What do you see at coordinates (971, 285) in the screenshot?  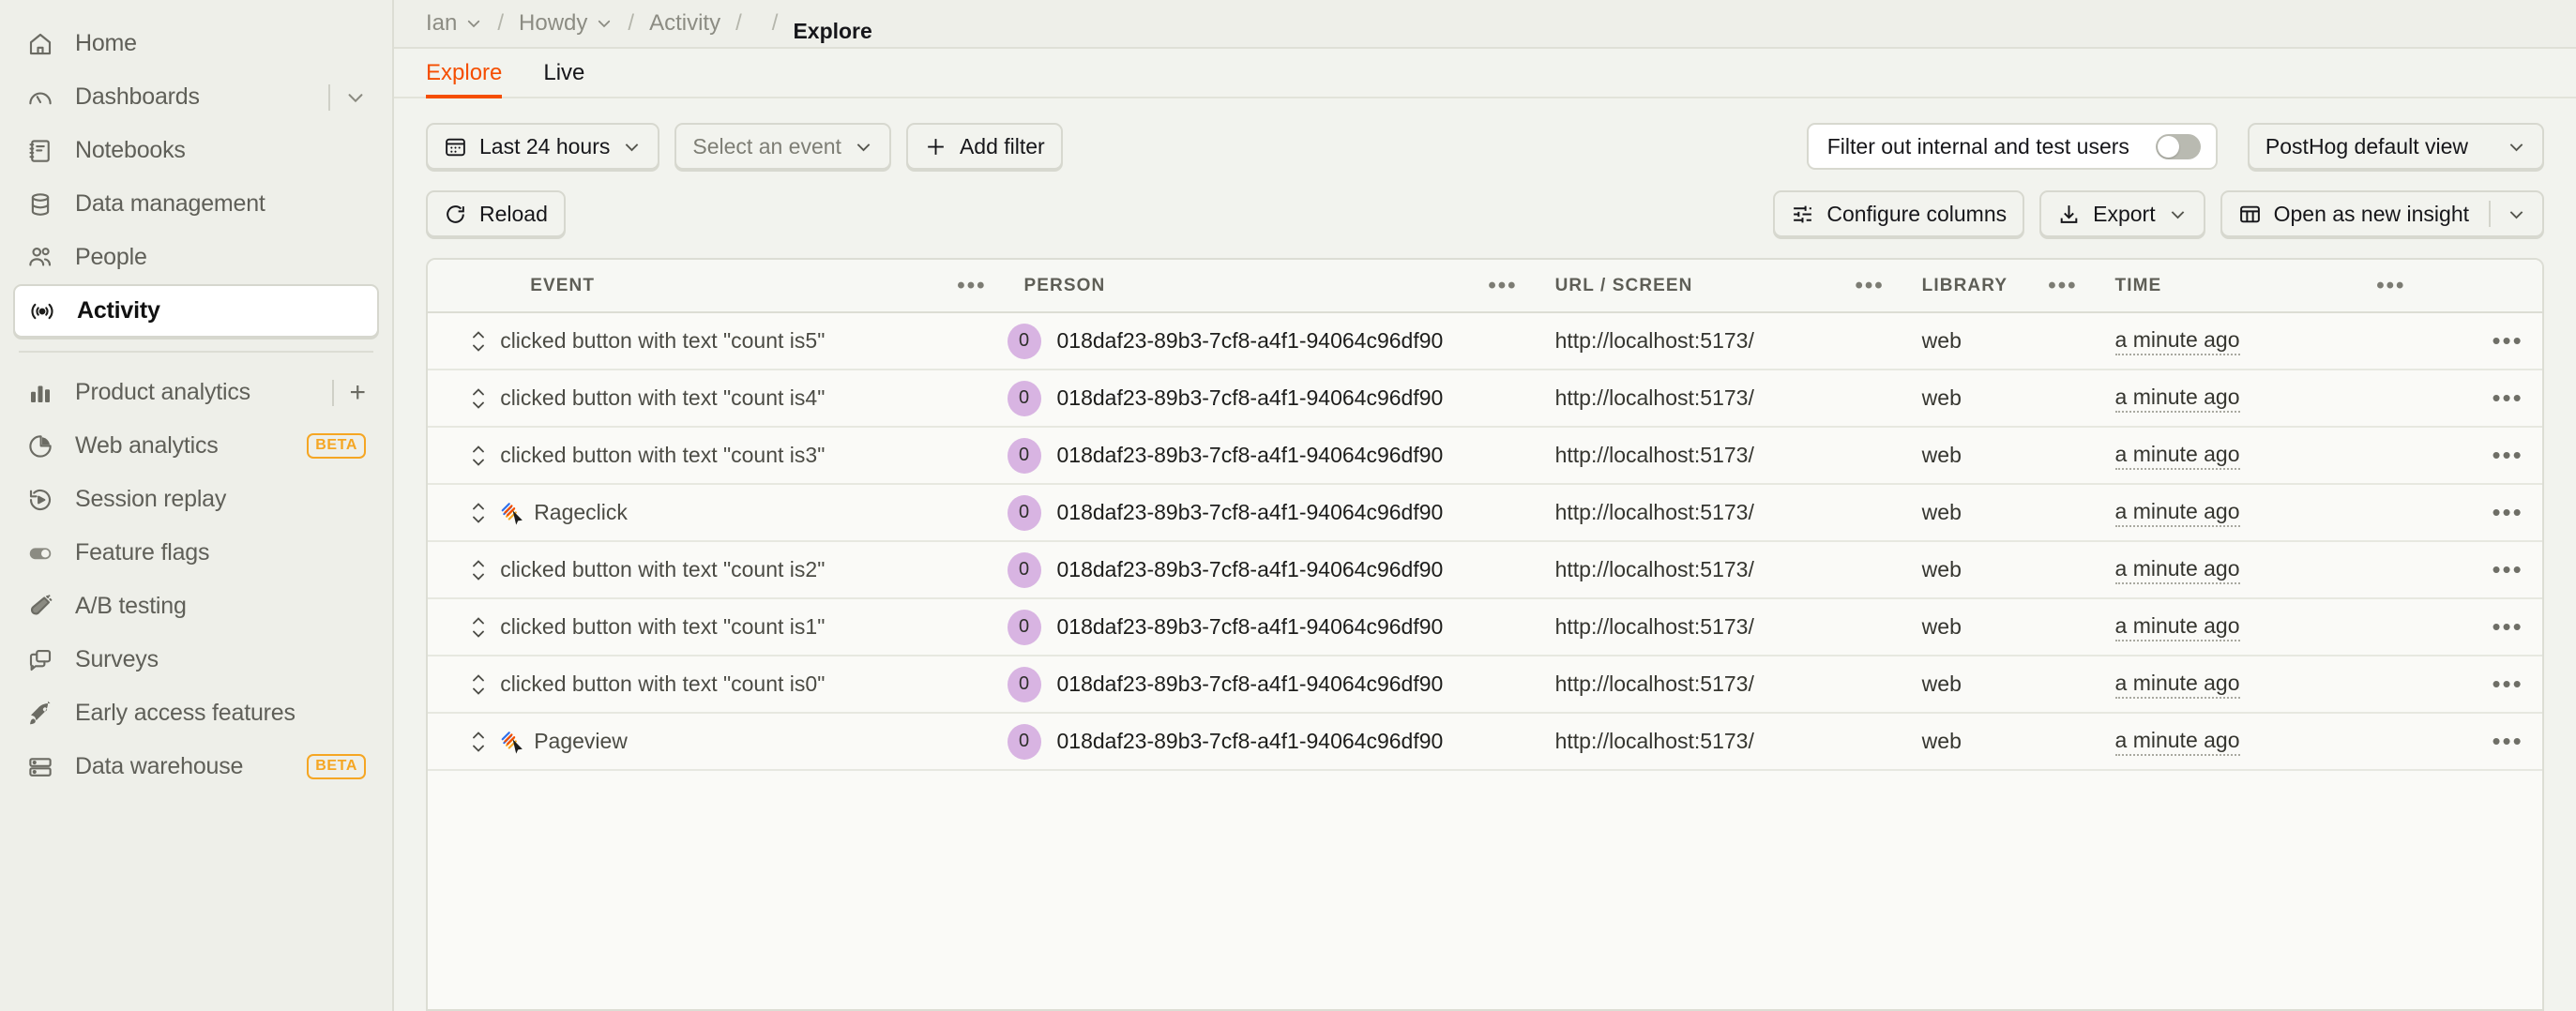 I see `th-event-menu: •••` at bounding box center [971, 285].